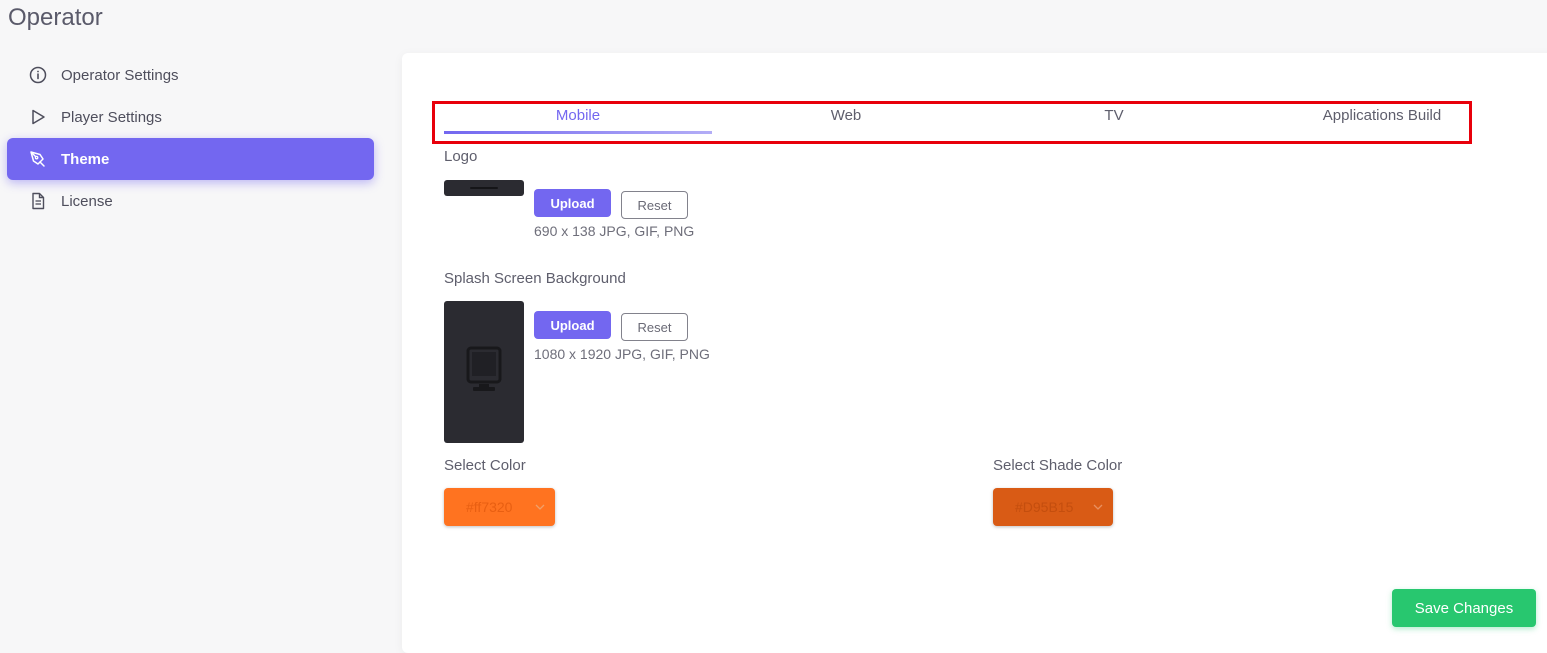  I want to click on tab-applications-build: Applications Build, so click(1382, 119).